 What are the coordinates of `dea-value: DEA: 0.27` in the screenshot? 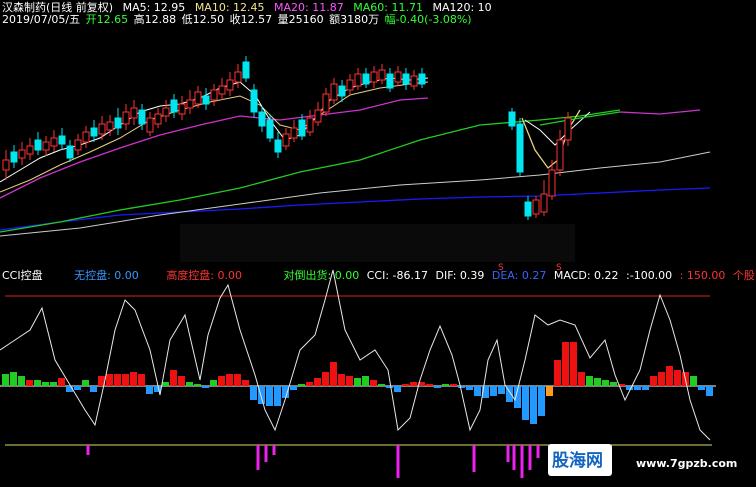 It's located at (519, 275).